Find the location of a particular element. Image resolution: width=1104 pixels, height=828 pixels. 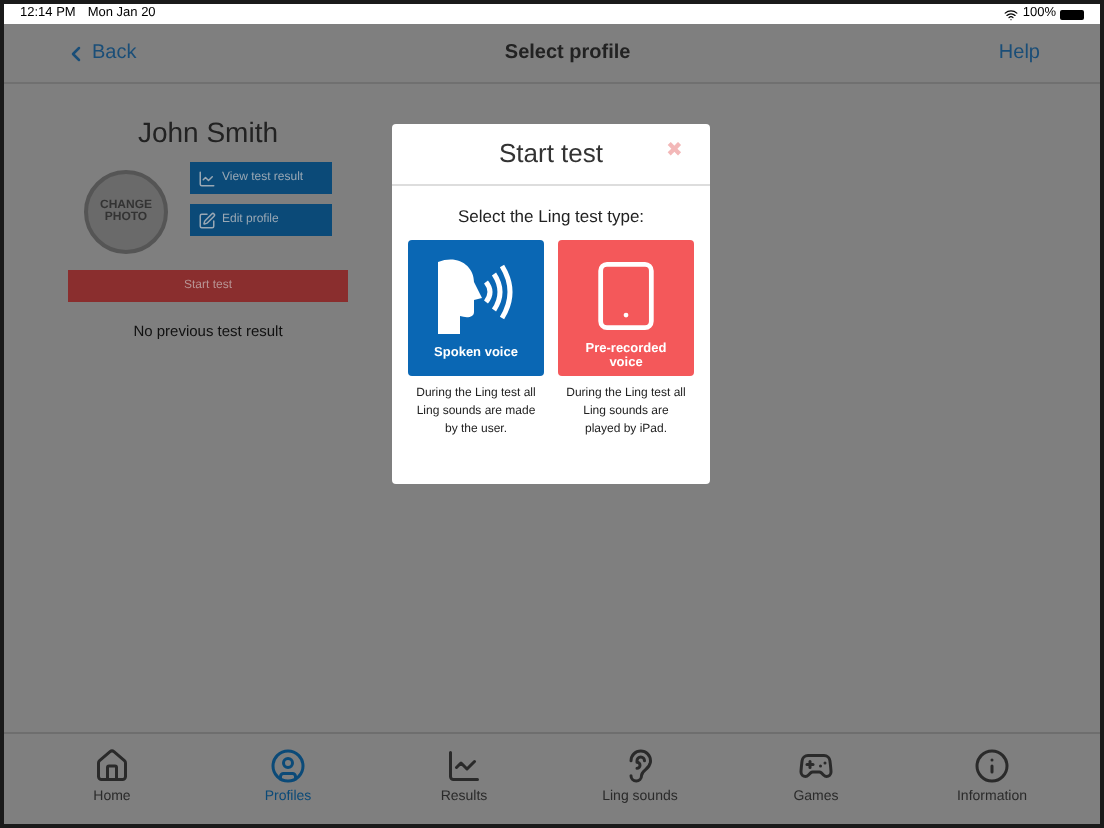

house-icon is located at coordinates (112, 766).